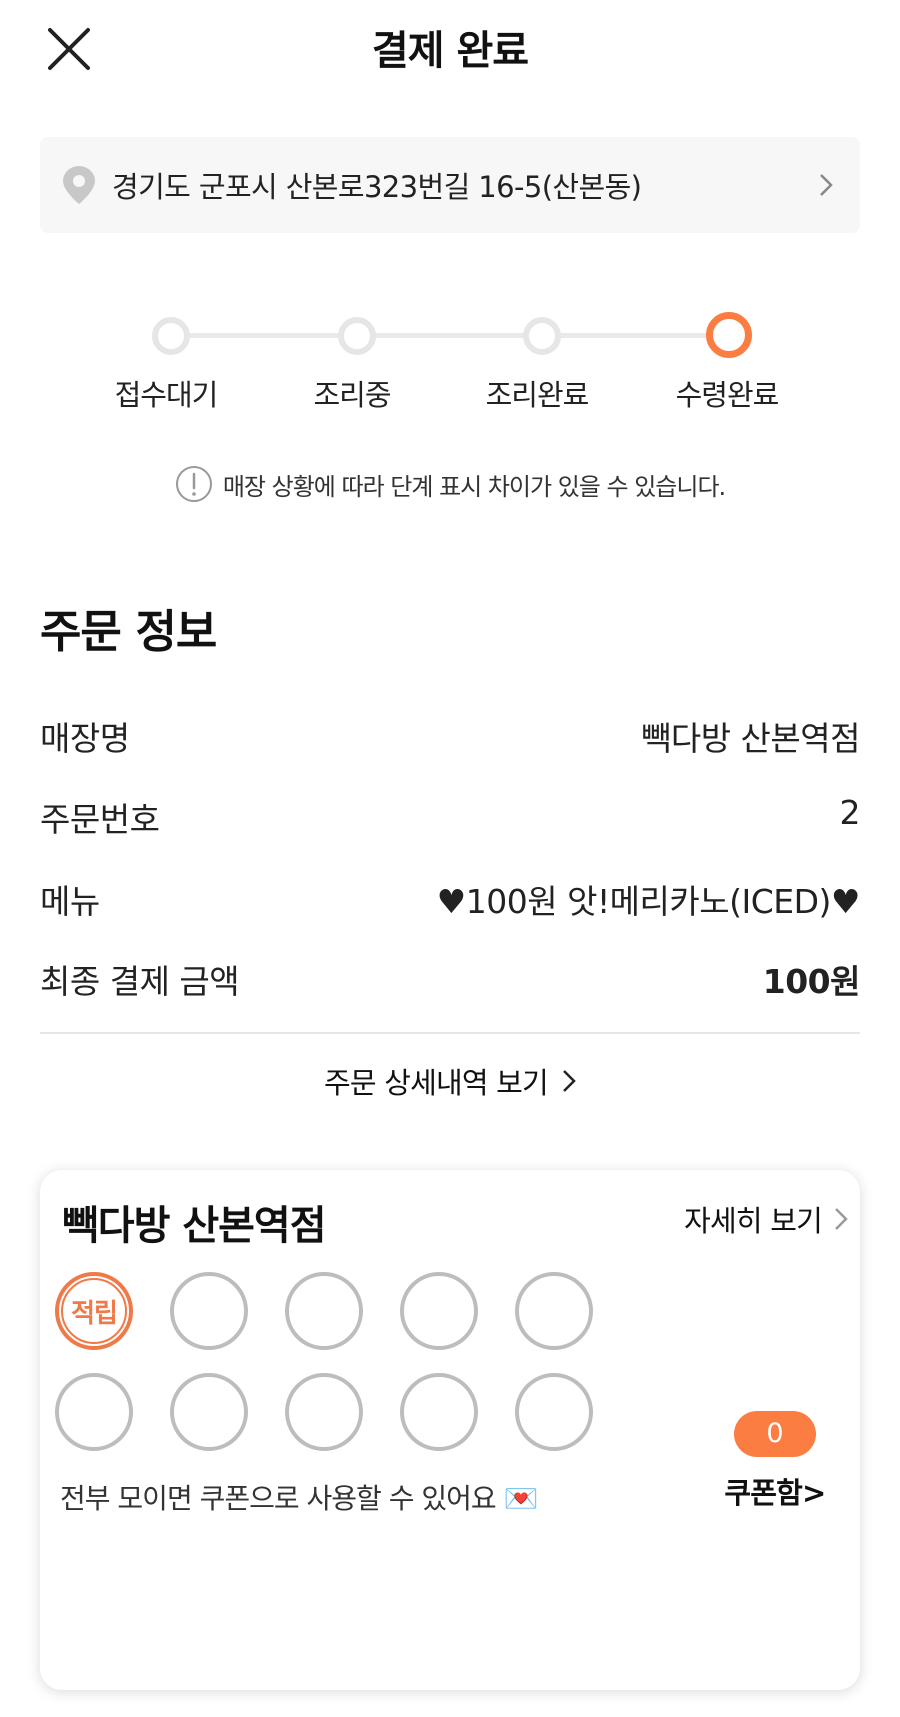 The width and height of the screenshot is (900, 1717). Describe the element at coordinates (775, 1434) in the screenshot. I see `coupon-count-badge: 0` at that location.